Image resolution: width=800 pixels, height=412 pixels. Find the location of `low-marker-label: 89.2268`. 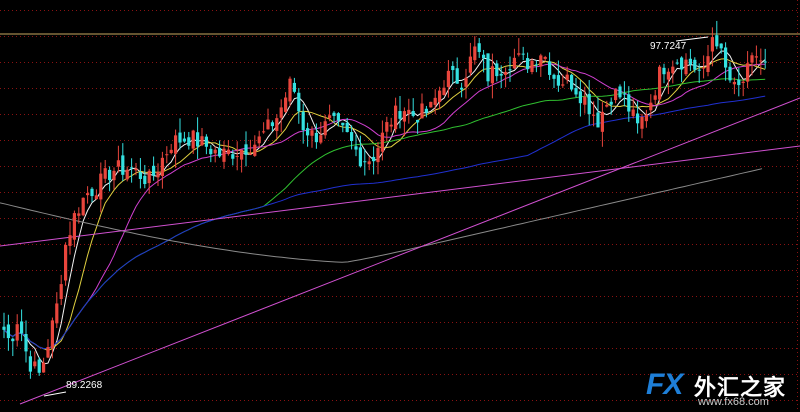

low-marker-label: 89.2268 is located at coordinates (84, 385).